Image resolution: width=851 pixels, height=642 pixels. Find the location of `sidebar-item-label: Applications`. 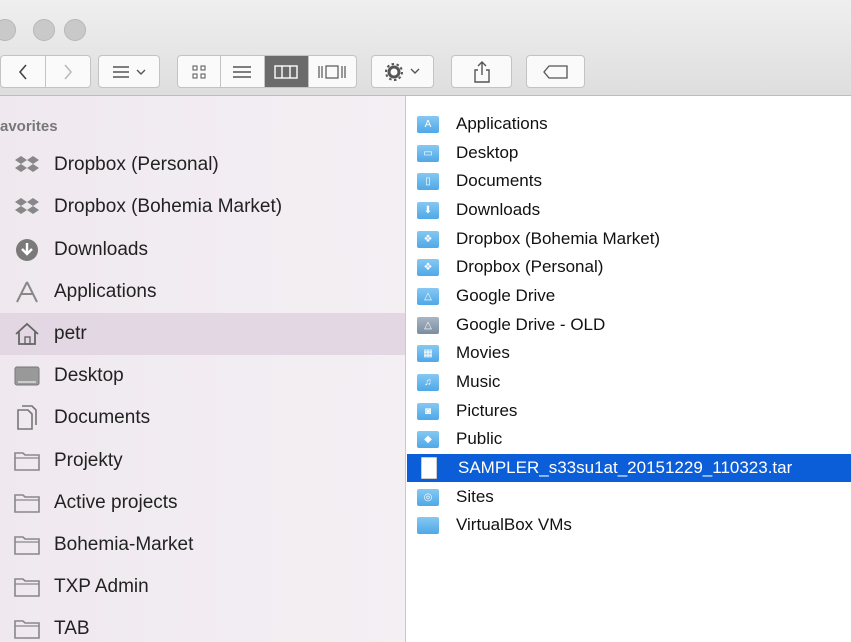

sidebar-item-label: Applications is located at coordinates (105, 291).